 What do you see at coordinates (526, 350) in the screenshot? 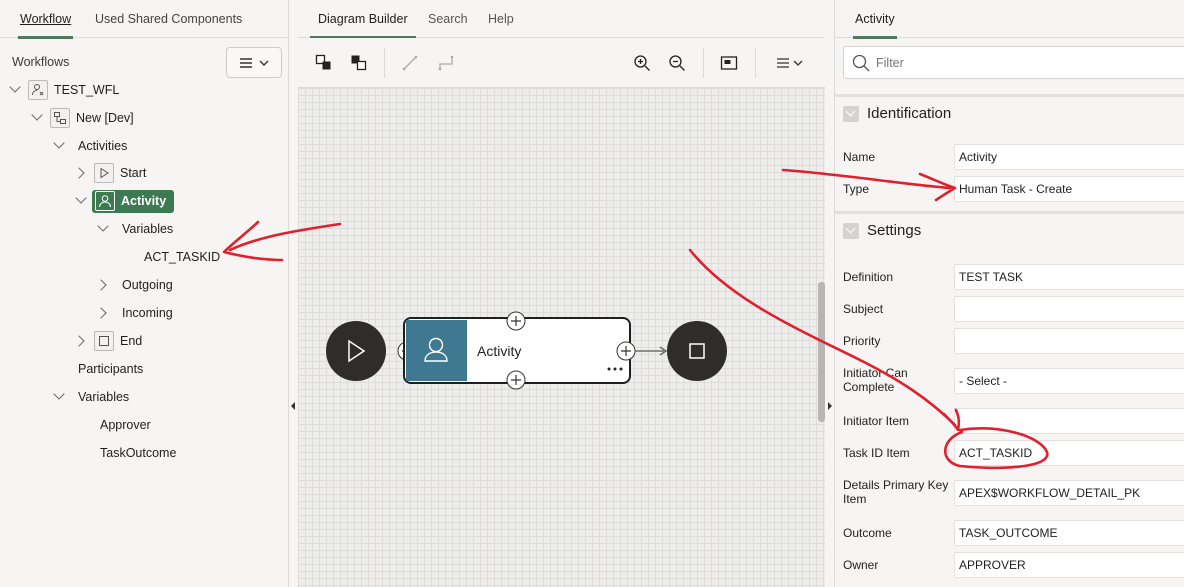
I see `workflow-diagram: Activity` at bounding box center [526, 350].